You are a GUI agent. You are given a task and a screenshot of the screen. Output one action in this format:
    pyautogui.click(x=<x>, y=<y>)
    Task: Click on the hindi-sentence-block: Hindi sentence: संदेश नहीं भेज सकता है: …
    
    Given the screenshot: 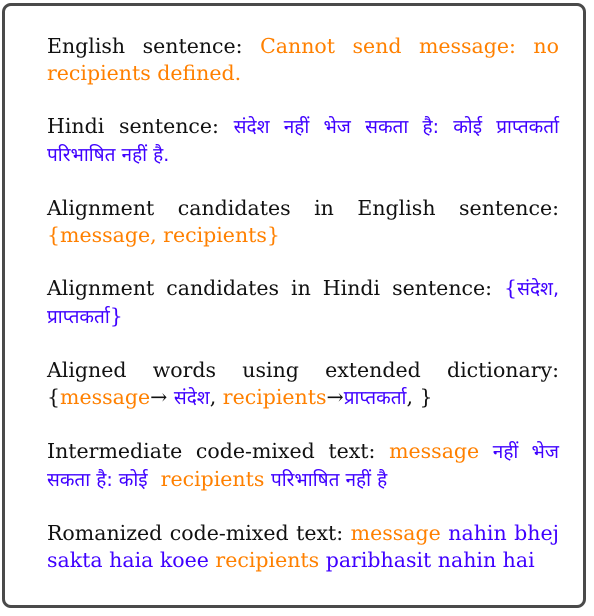 What is the action you would take?
    pyautogui.click(x=303, y=141)
    